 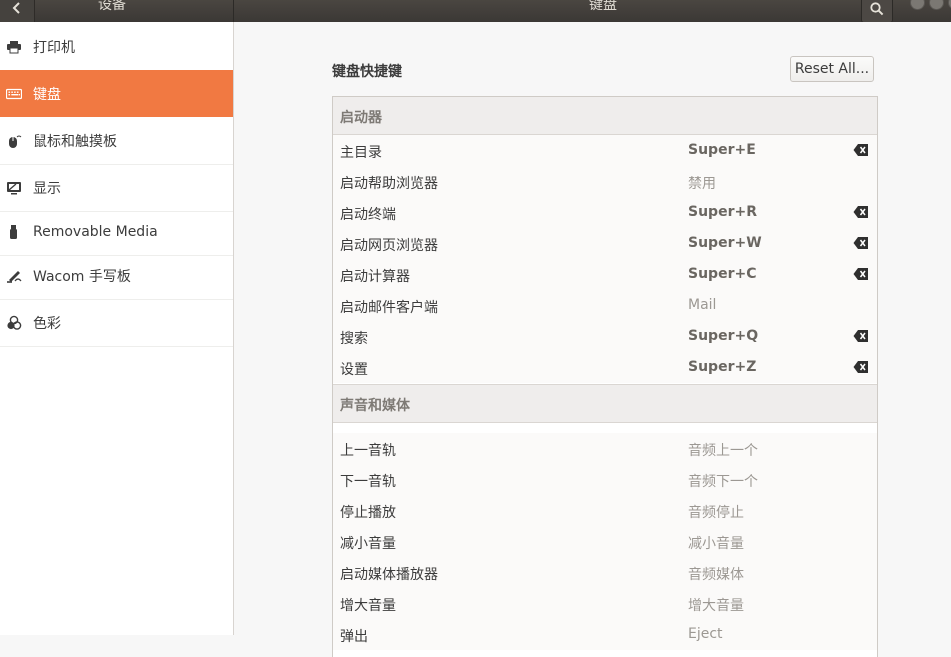 What do you see at coordinates (702, 305) in the screenshot?
I see `shortcut-accel: Mail` at bounding box center [702, 305].